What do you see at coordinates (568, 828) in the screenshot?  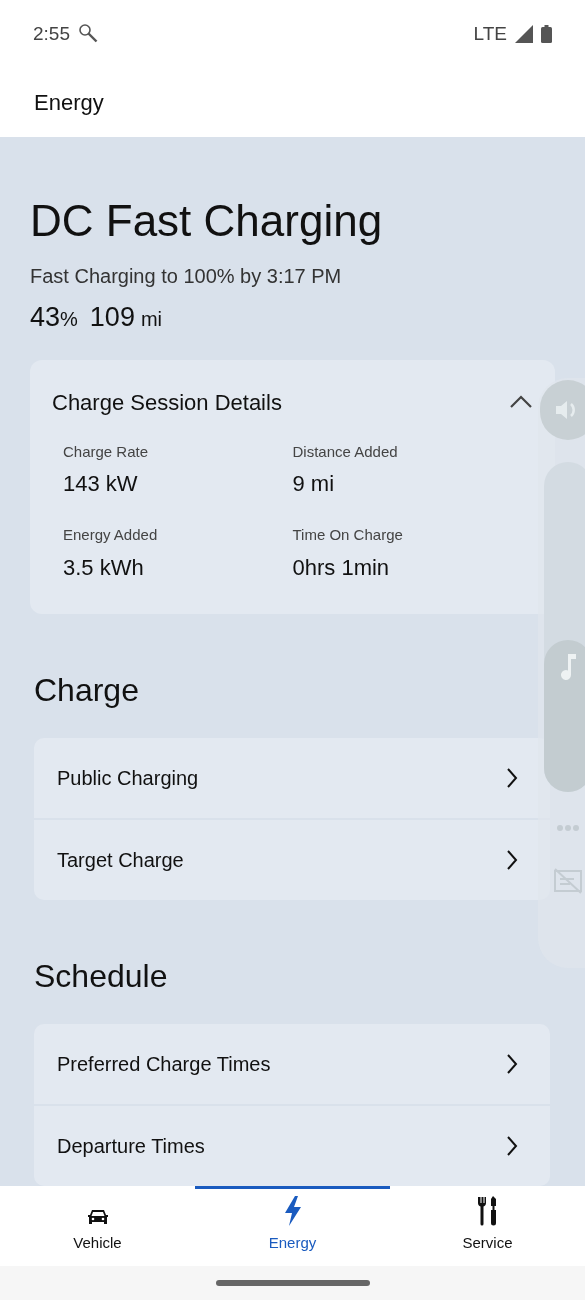 I see `more-icon` at bounding box center [568, 828].